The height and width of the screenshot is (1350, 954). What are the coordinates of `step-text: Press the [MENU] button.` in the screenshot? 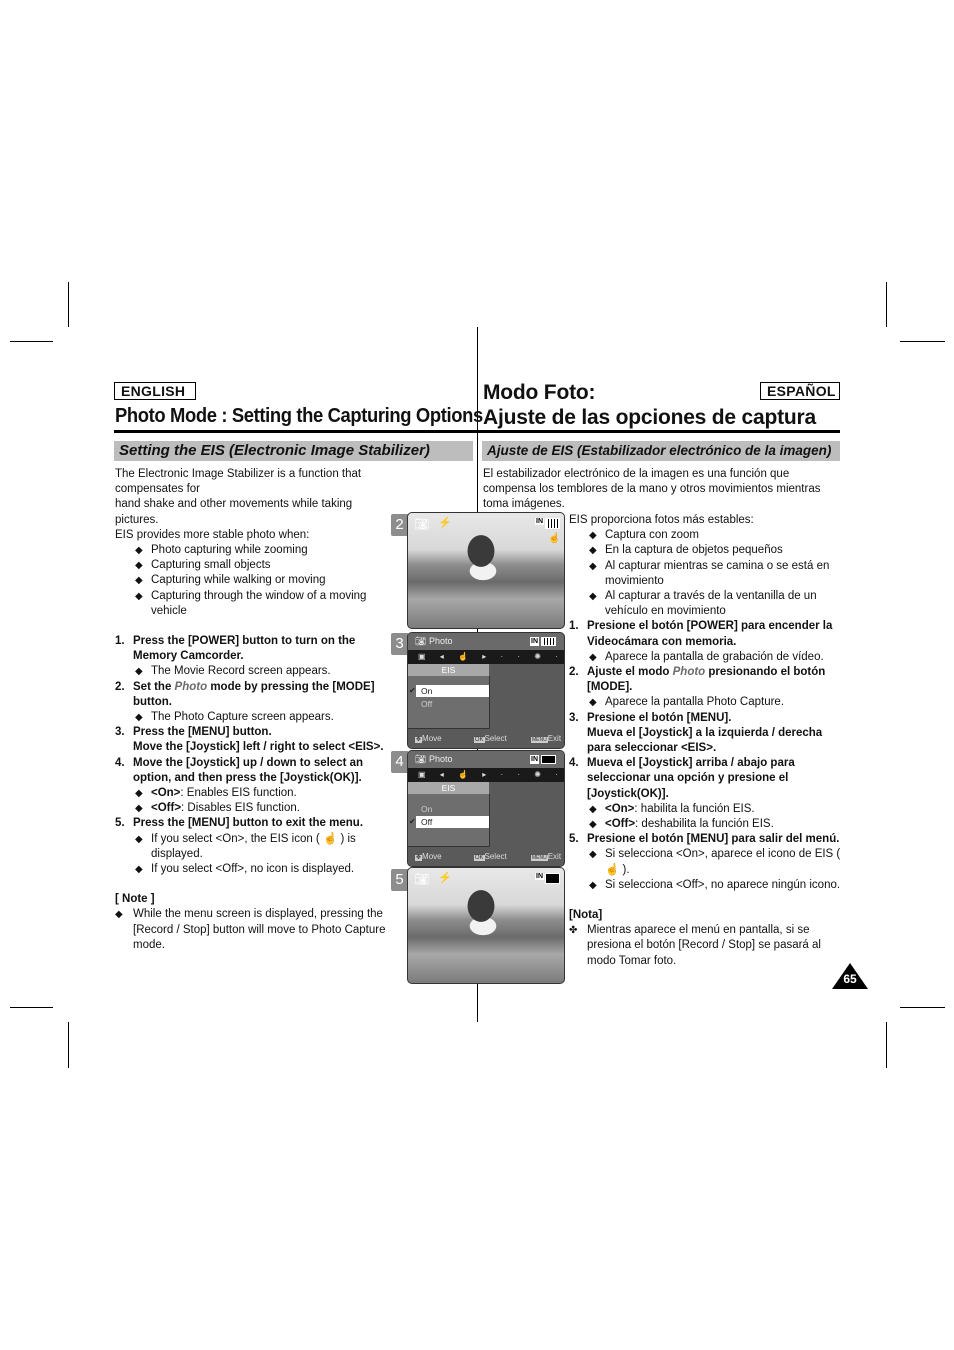 It's located at (202, 732).